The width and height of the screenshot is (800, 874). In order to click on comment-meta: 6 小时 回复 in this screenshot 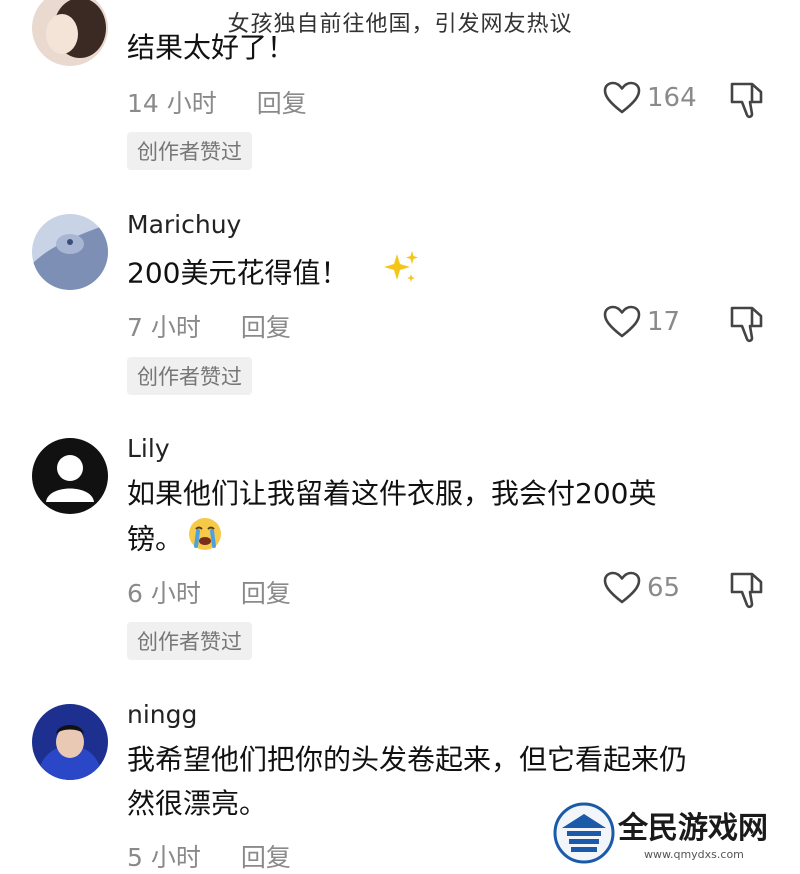, I will do `click(209, 592)`.